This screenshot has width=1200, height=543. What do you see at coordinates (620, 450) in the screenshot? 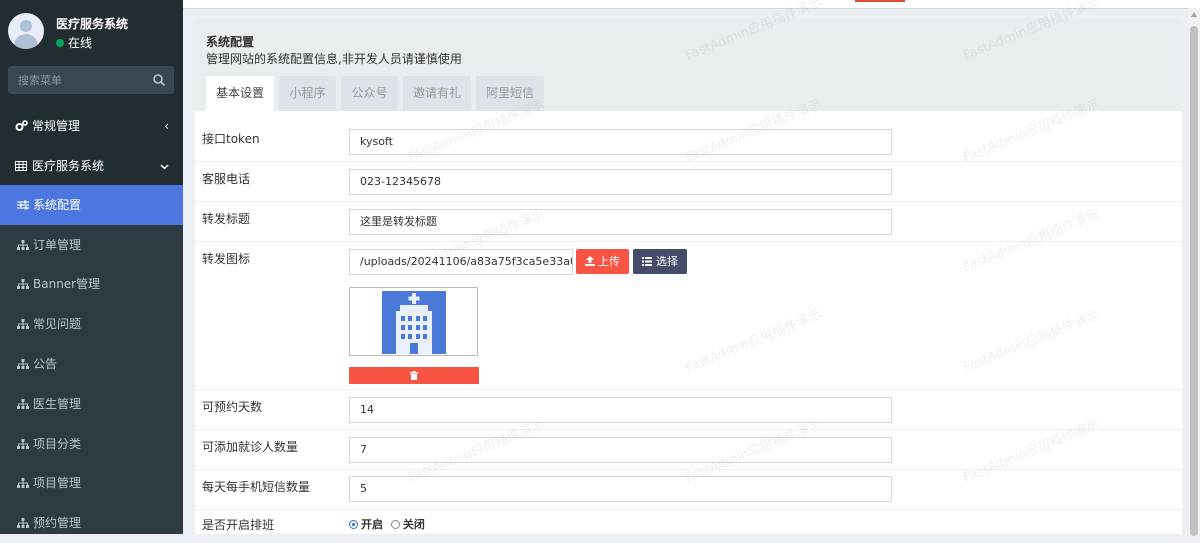
I see `max-patients-field: 7` at bounding box center [620, 450].